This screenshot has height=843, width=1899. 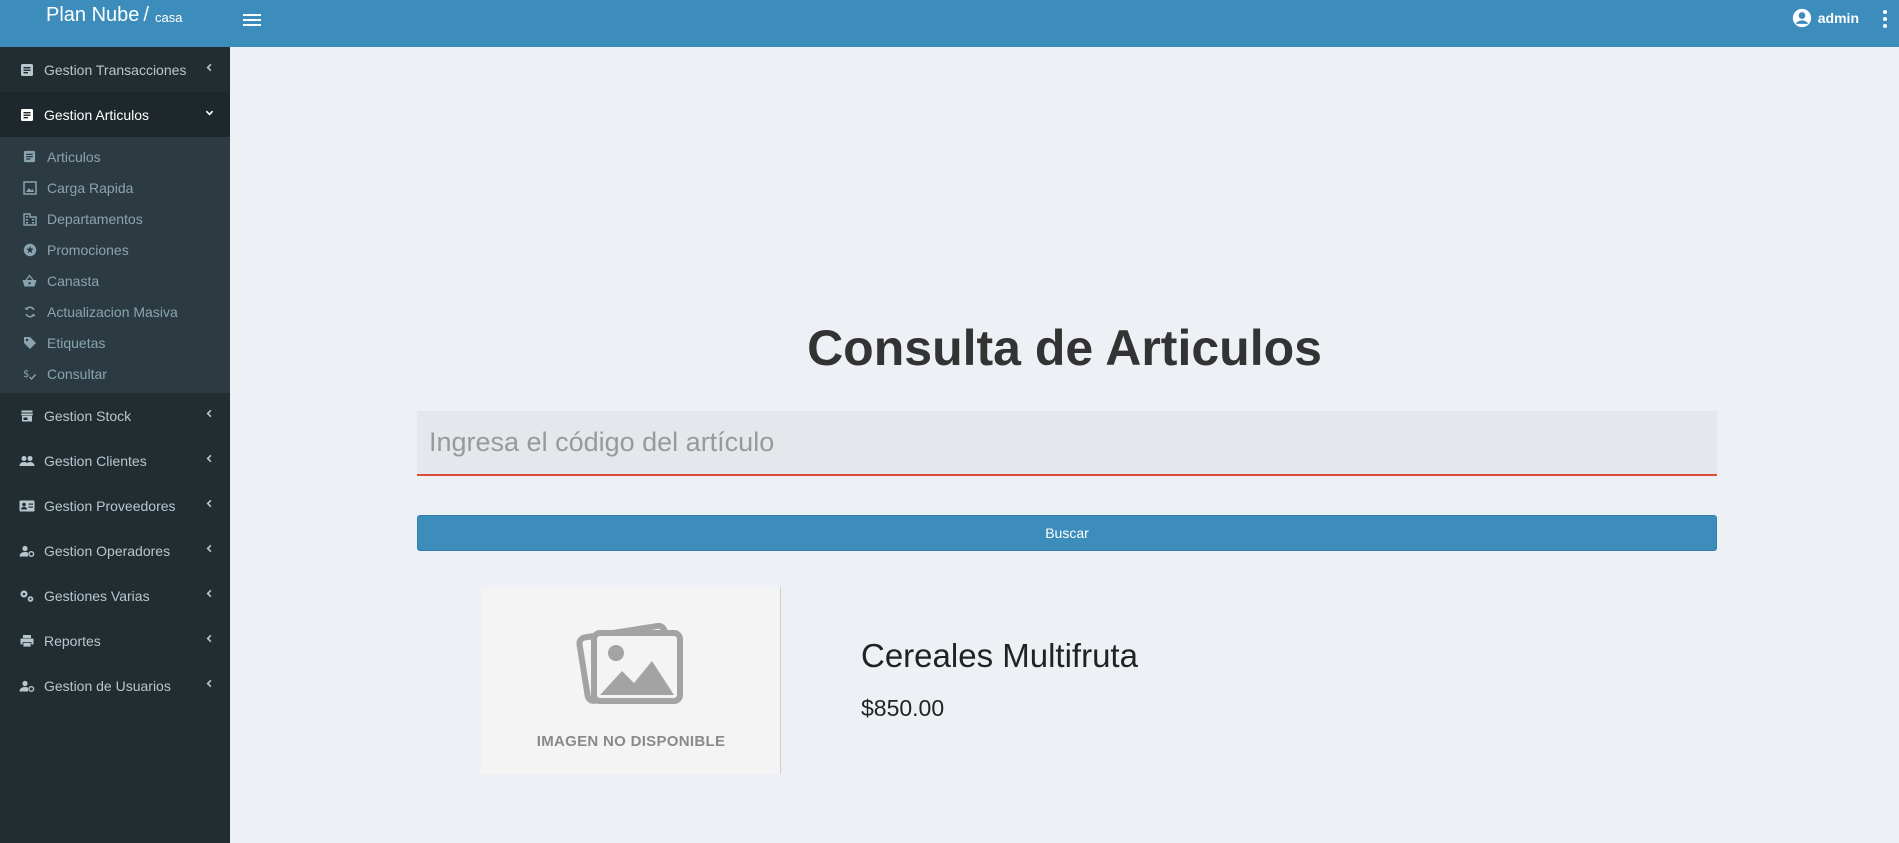 What do you see at coordinates (74, 156) in the screenshot?
I see `sidebar-subitem-label: Articulos` at bounding box center [74, 156].